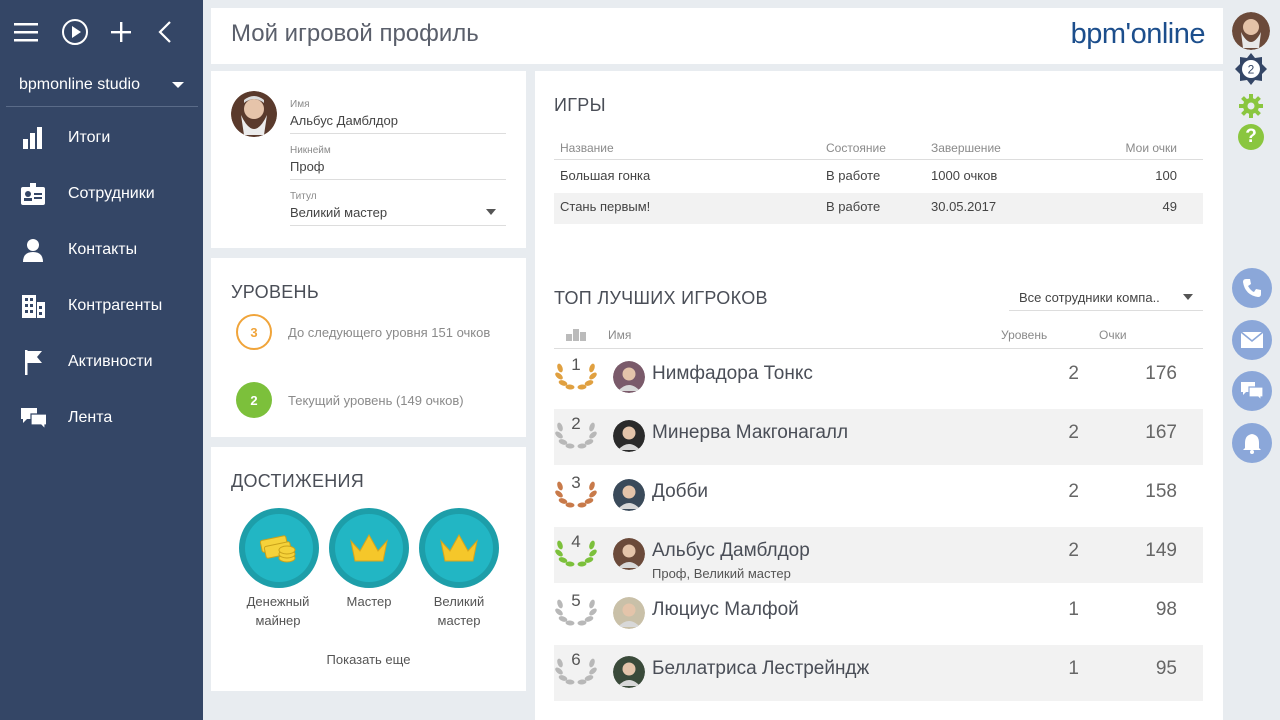  I want to click on table-row: 6 Беллатриса Лестрейндж 1 95, so click(878, 673).